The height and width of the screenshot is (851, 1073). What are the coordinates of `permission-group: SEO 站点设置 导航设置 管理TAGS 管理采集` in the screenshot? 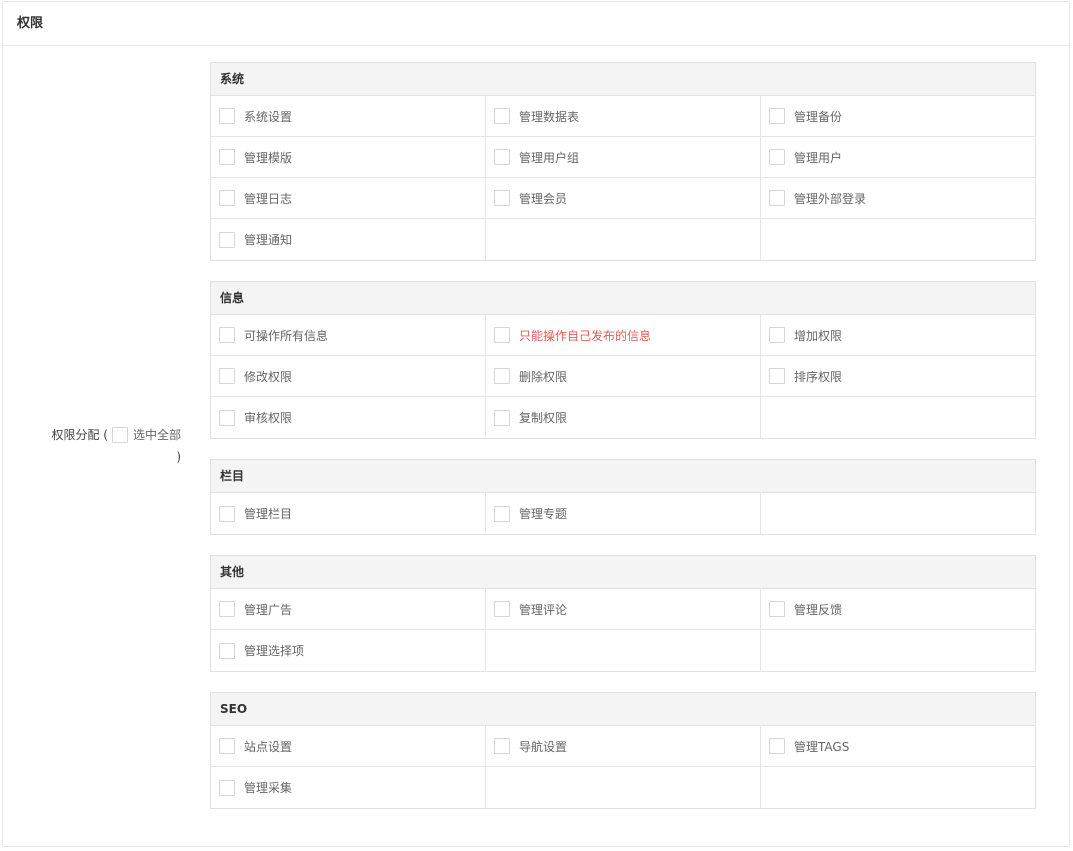 It's located at (623, 750).